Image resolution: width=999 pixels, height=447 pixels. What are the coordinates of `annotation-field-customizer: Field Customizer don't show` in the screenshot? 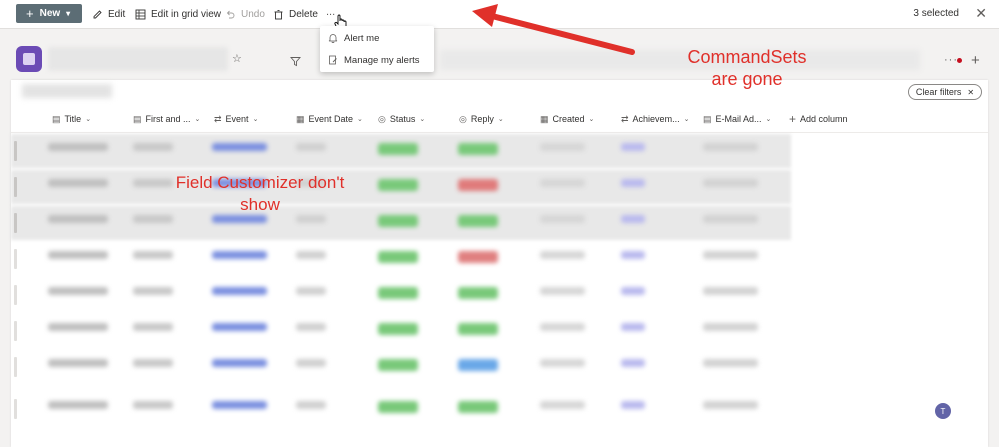 It's located at (260, 194).